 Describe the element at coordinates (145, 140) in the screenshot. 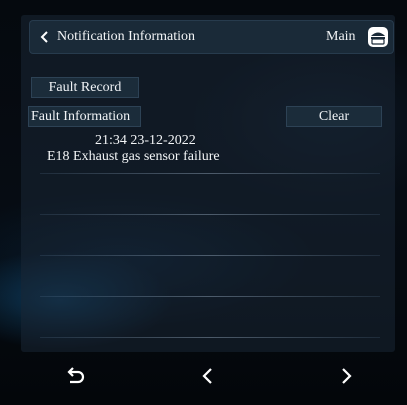

I see `record-time: 21:34 23-12-2022` at that location.